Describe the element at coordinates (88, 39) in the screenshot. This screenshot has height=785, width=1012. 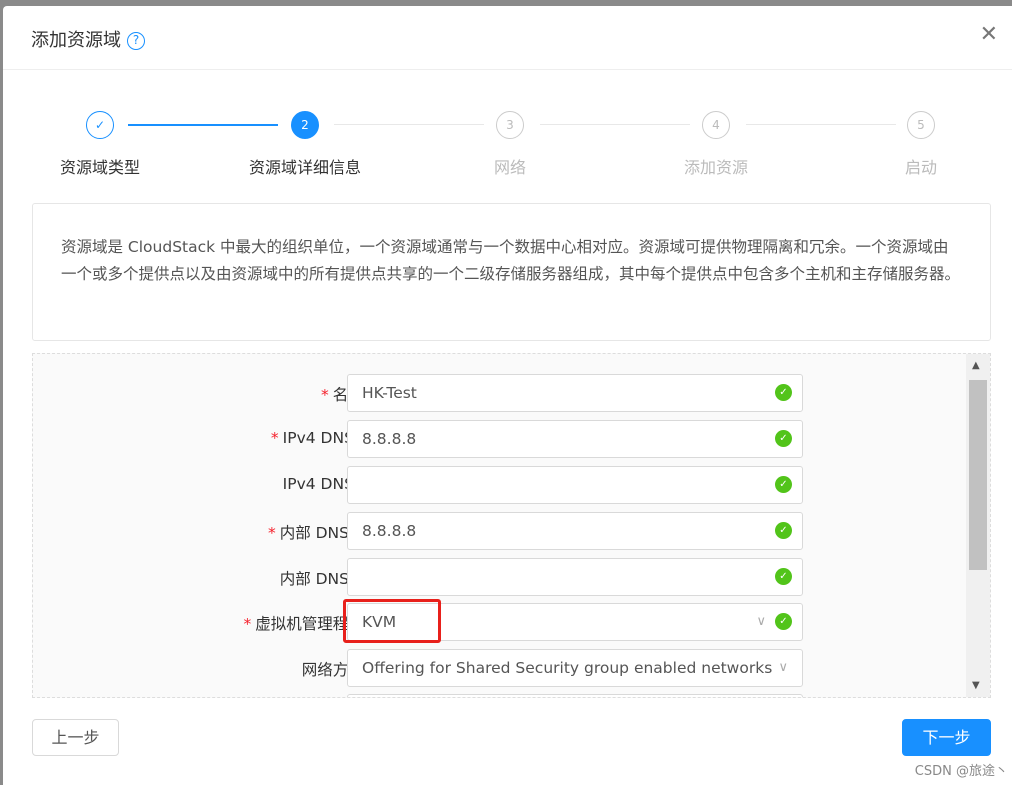
I see `dialog-title: 添加资源域?` at that location.